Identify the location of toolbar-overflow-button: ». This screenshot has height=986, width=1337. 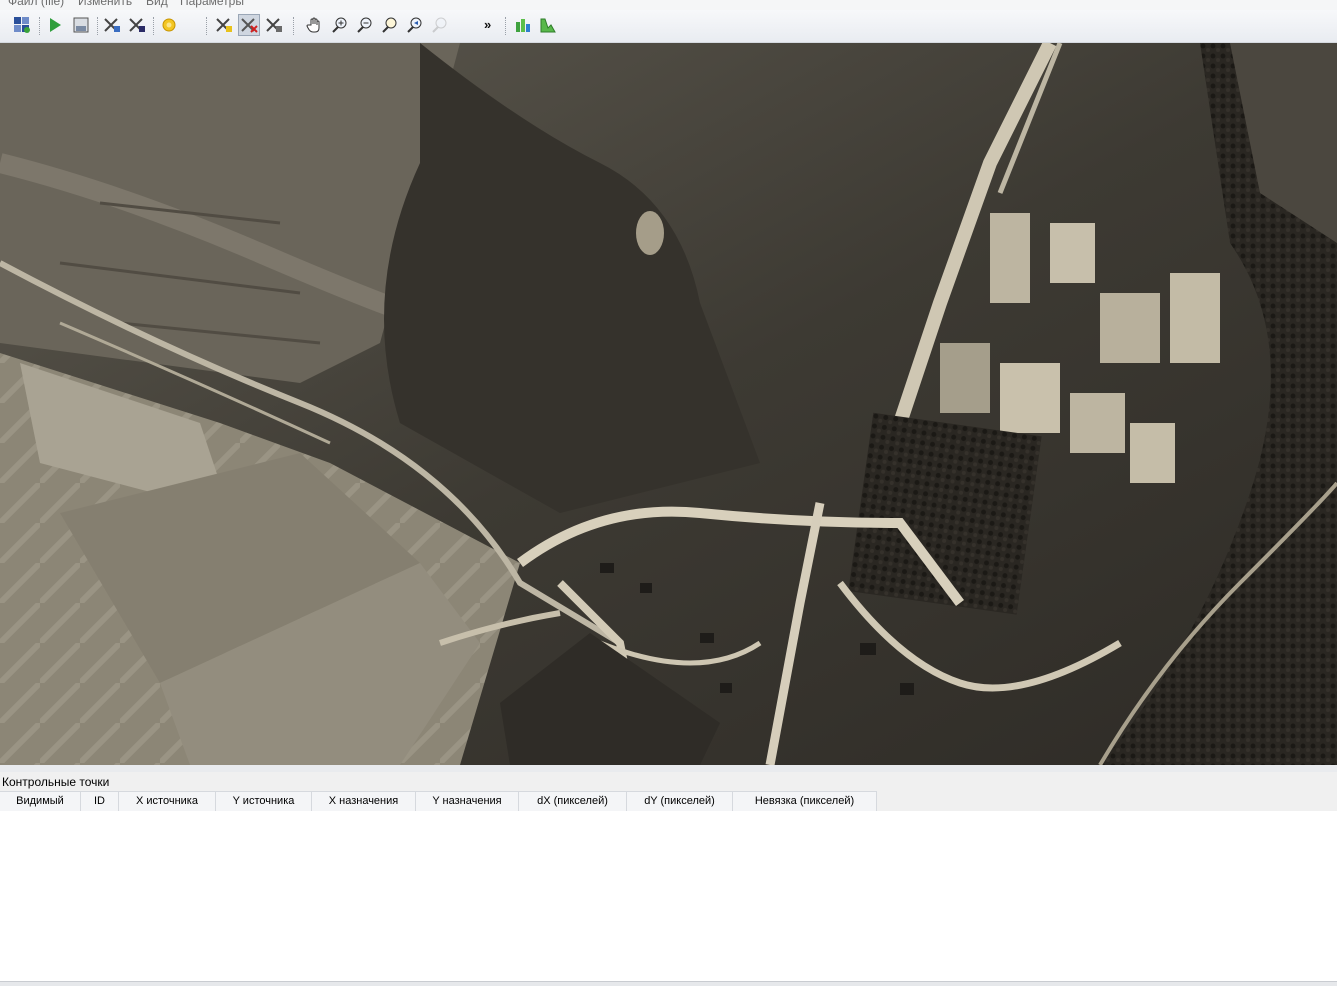
(487, 24).